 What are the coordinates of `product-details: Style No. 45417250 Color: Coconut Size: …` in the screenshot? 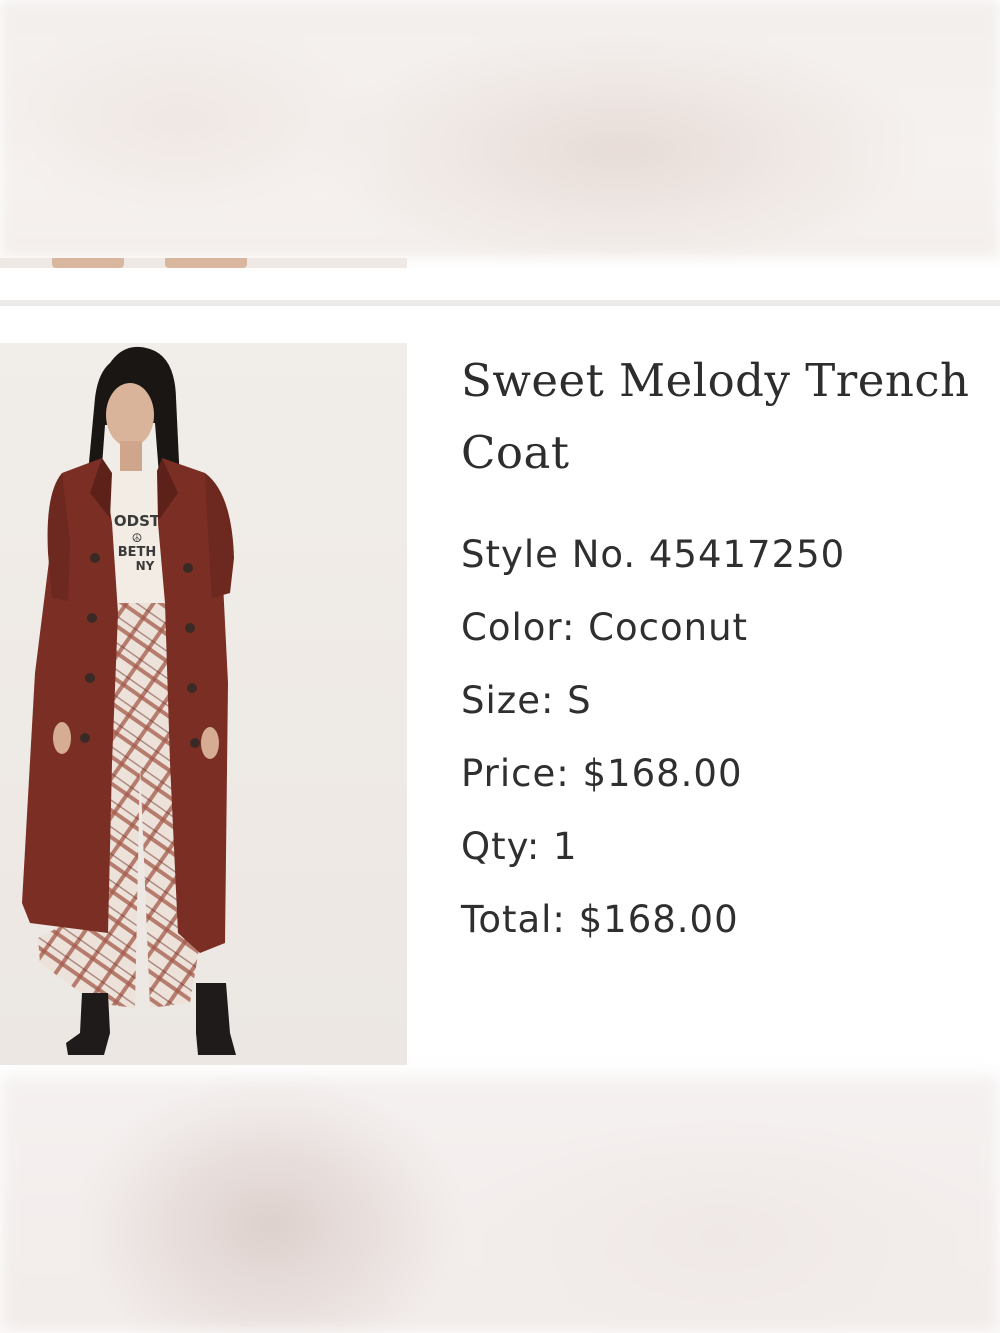 It's located at (653, 737).